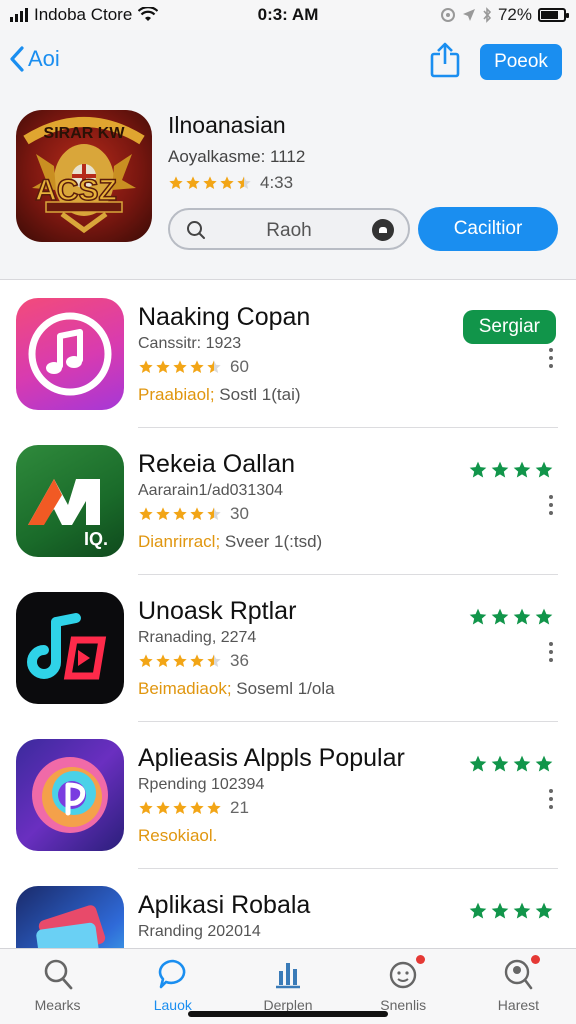 Image resolution: width=576 pixels, height=1024 pixels. I want to click on app-subtitle: Canssitr: 1923, so click(190, 343).